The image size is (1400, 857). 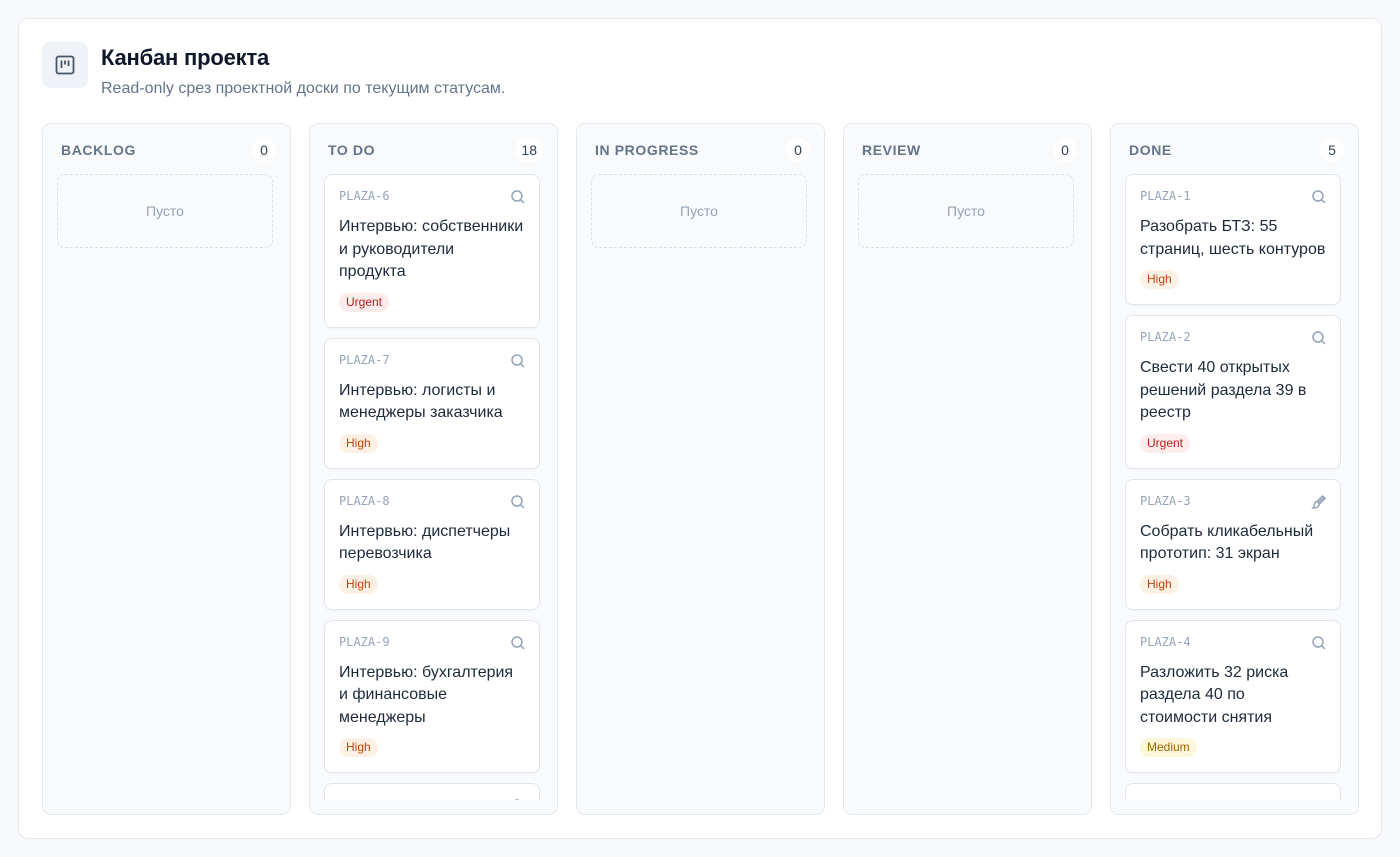 I want to click on column-title: TO DO, so click(x=352, y=150).